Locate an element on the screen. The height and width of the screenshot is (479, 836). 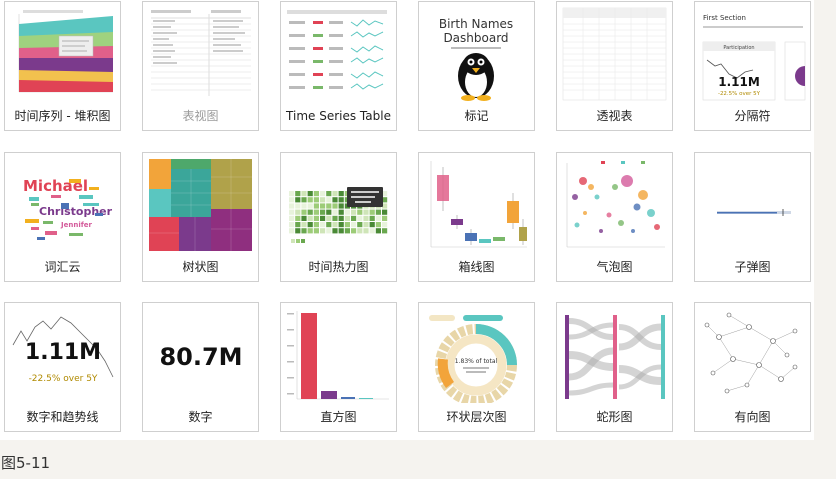
card-sankey: 蛇形图 is located at coordinates (614, 367).